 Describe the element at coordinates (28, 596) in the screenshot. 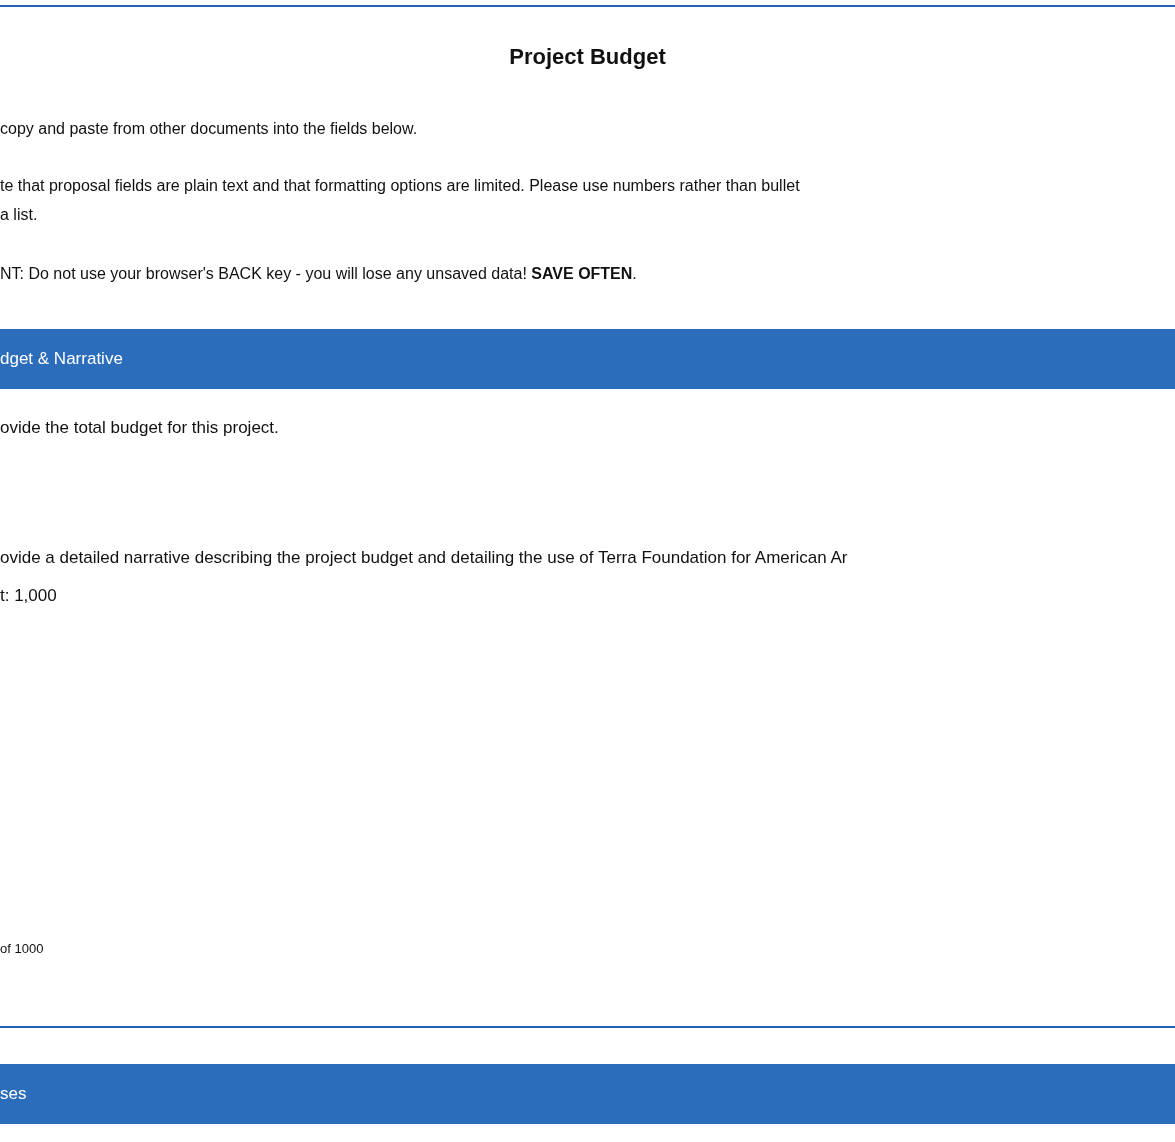

I see `character-limit: t: 1,000` at that location.